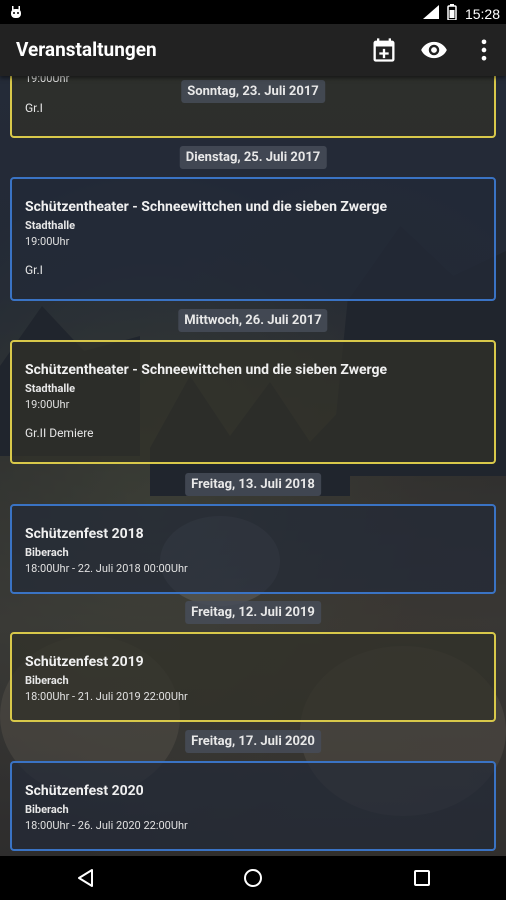  Describe the element at coordinates (84, 534) in the screenshot. I see `event-title: Schützenfest 2018` at that location.